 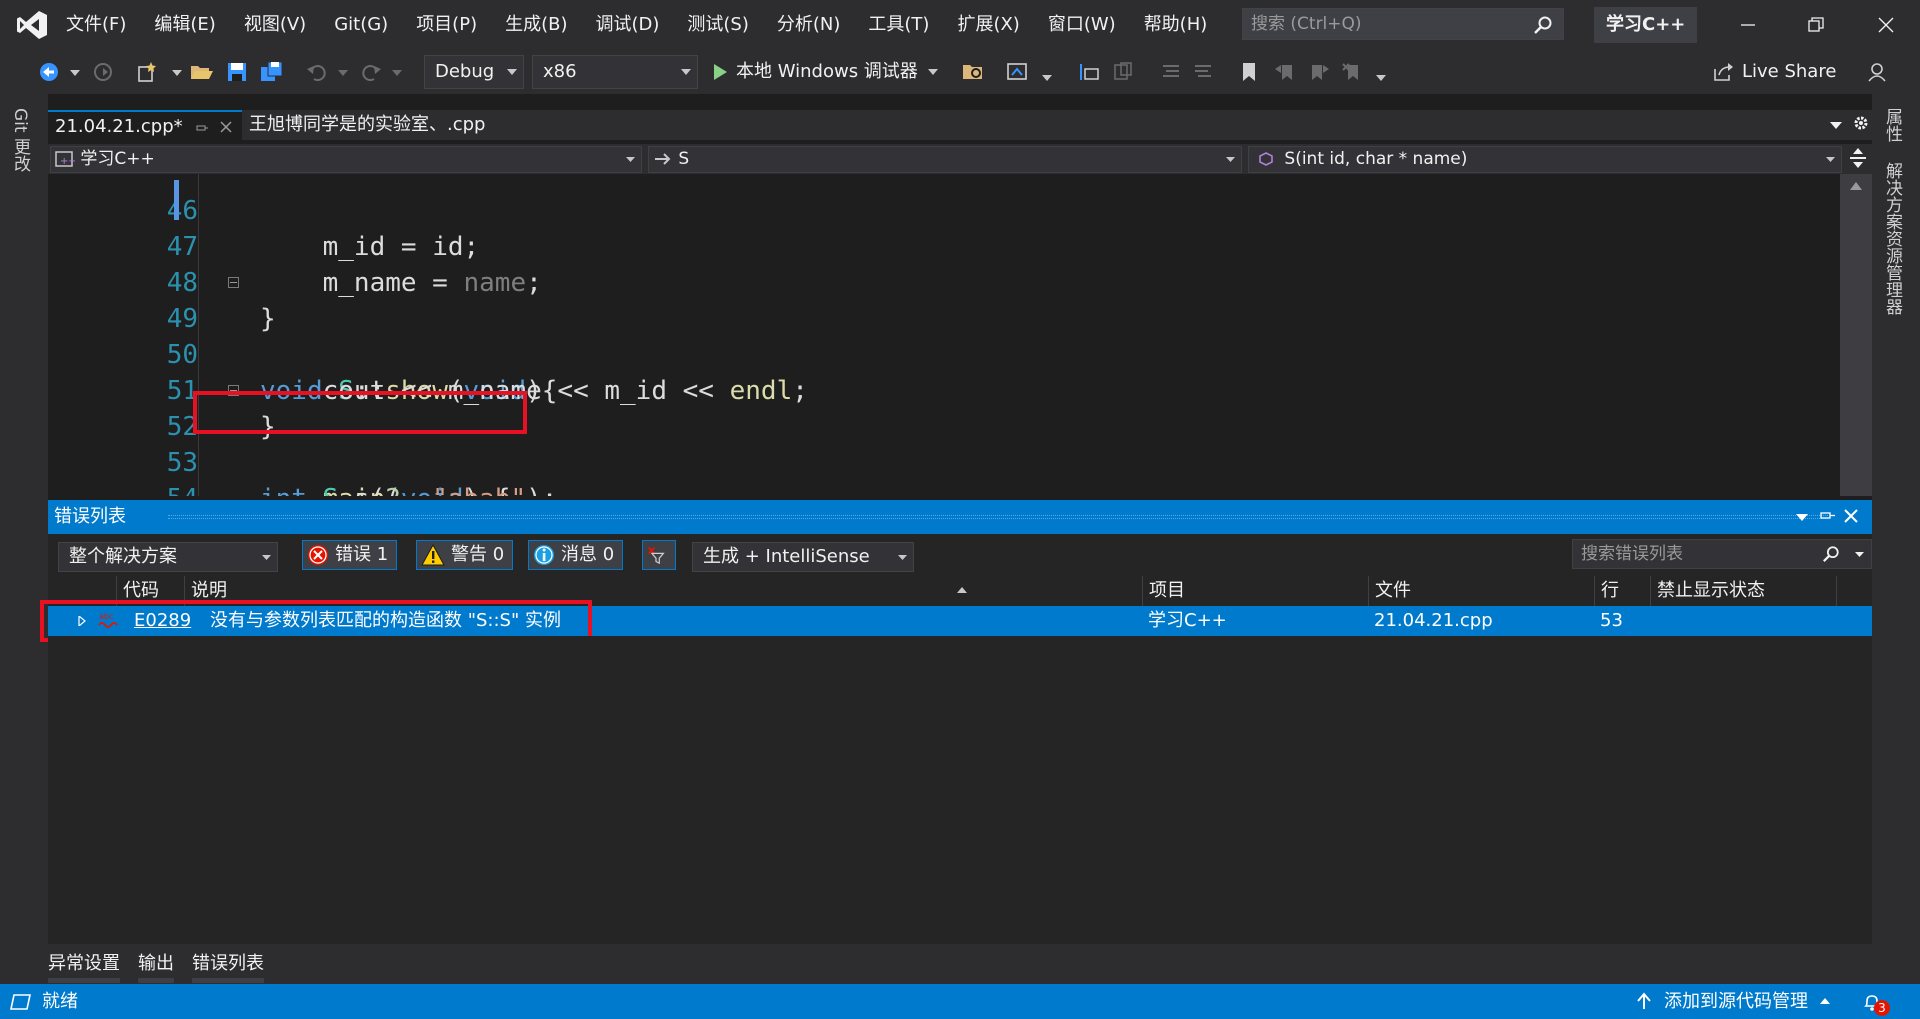 What do you see at coordinates (1858, 158) in the screenshot?
I see `split-editor-icon` at bounding box center [1858, 158].